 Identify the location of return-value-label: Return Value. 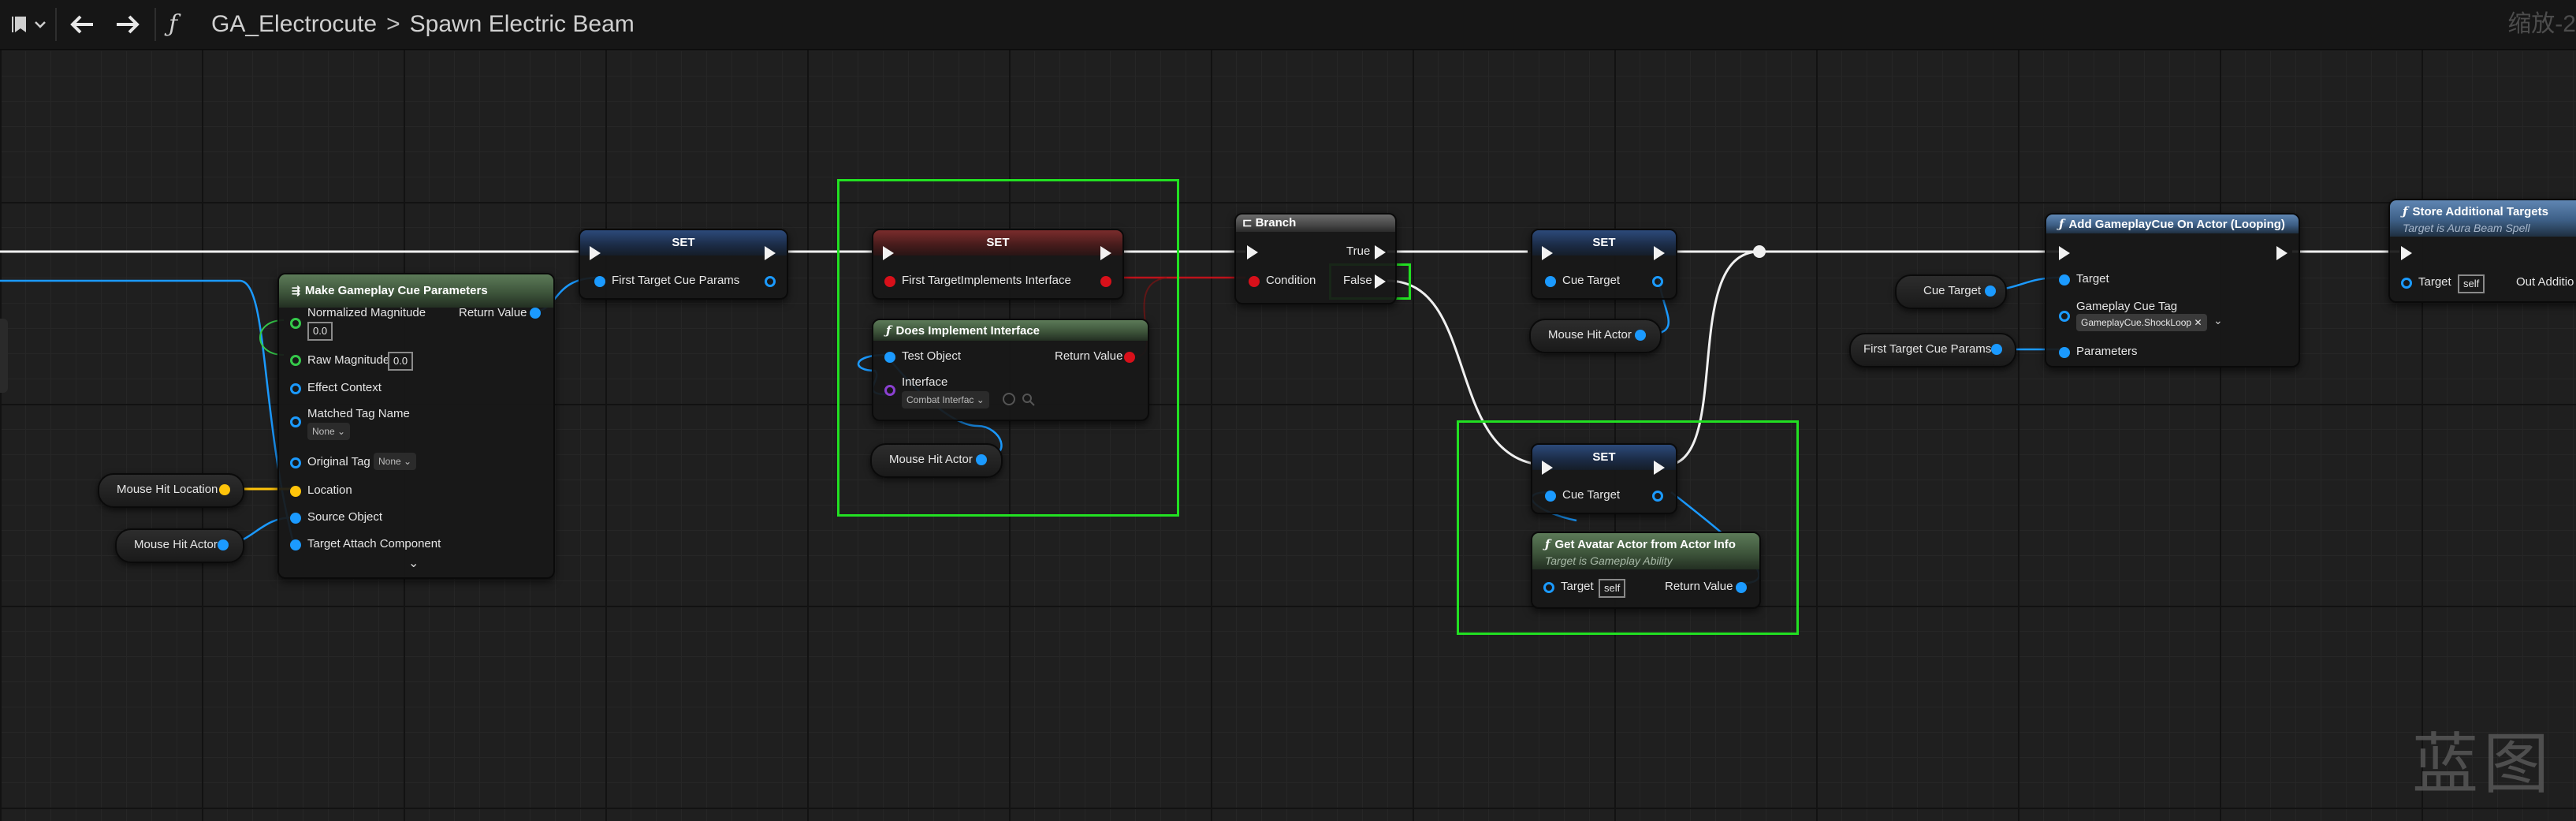
(1089, 356).